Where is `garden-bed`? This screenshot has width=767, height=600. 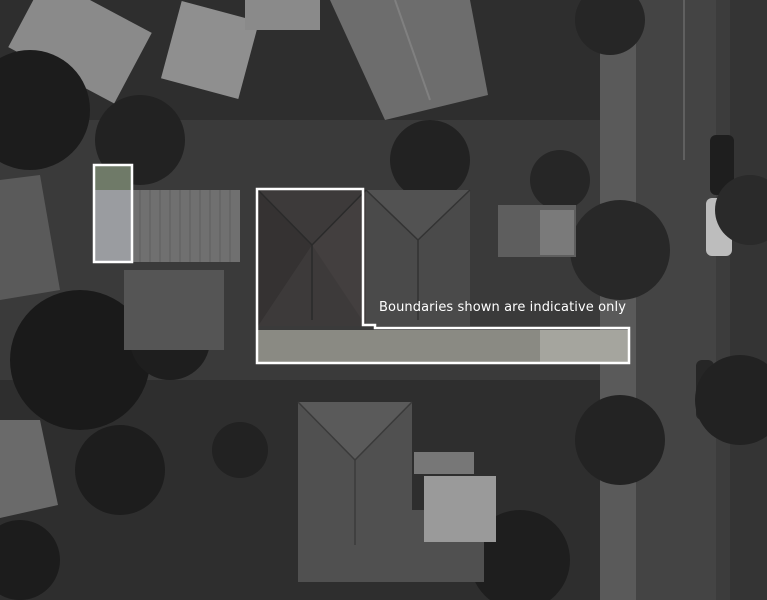
garden-bed is located at coordinates (113, 177).